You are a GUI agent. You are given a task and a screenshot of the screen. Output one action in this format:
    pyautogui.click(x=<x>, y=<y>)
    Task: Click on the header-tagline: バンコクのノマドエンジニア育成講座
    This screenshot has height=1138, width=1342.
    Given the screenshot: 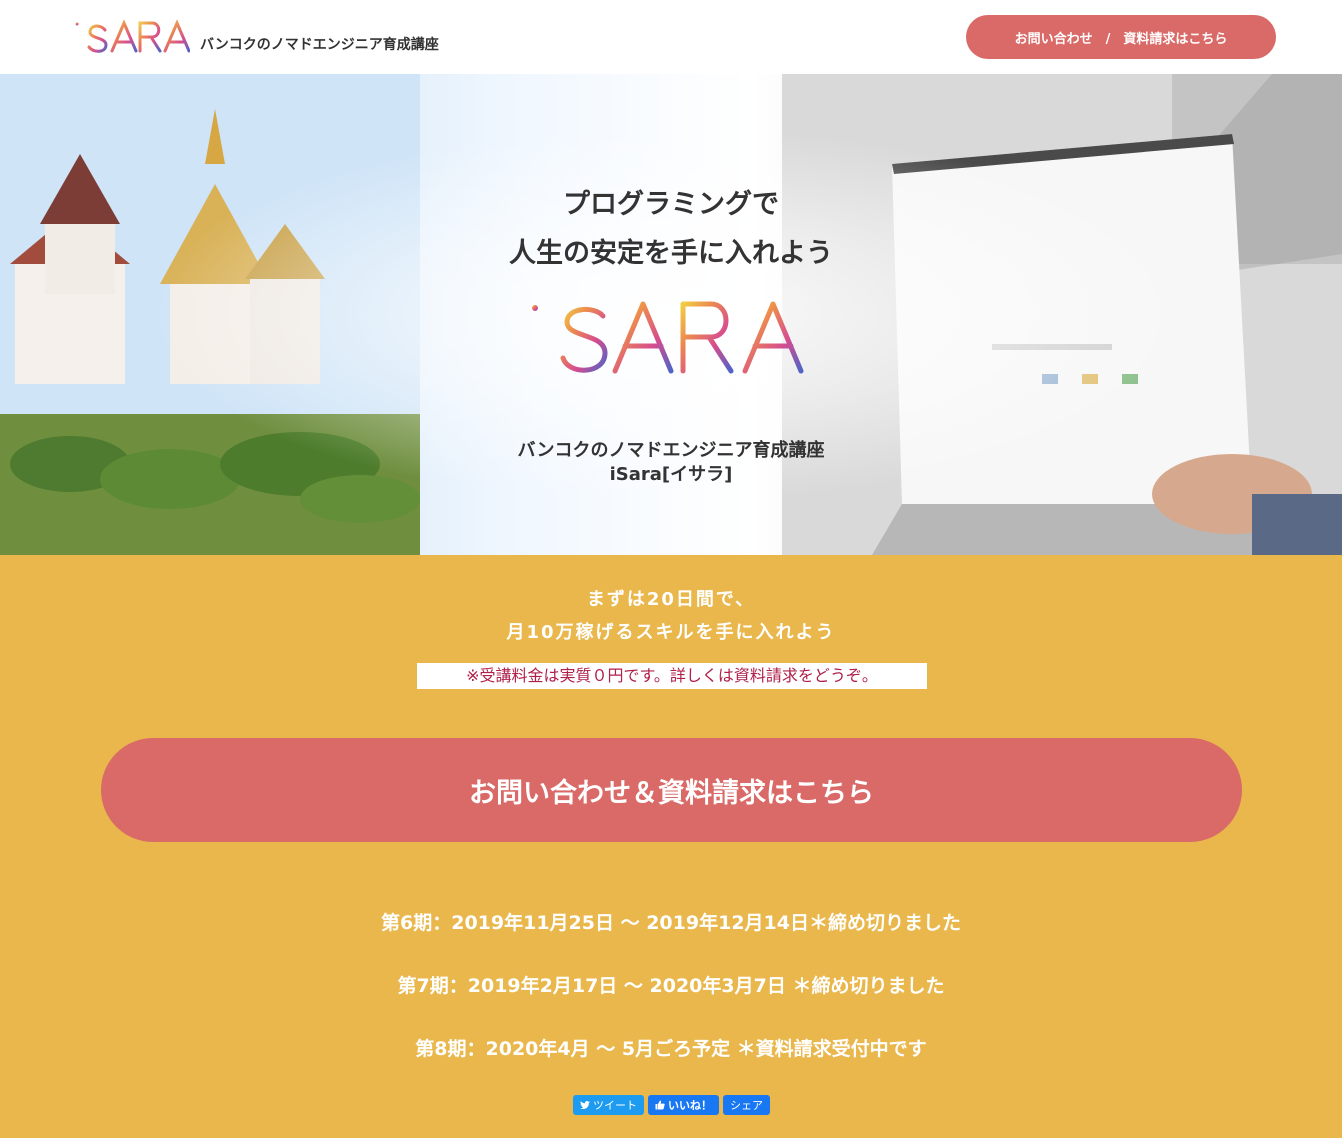 What is the action you would take?
    pyautogui.click(x=319, y=45)
    